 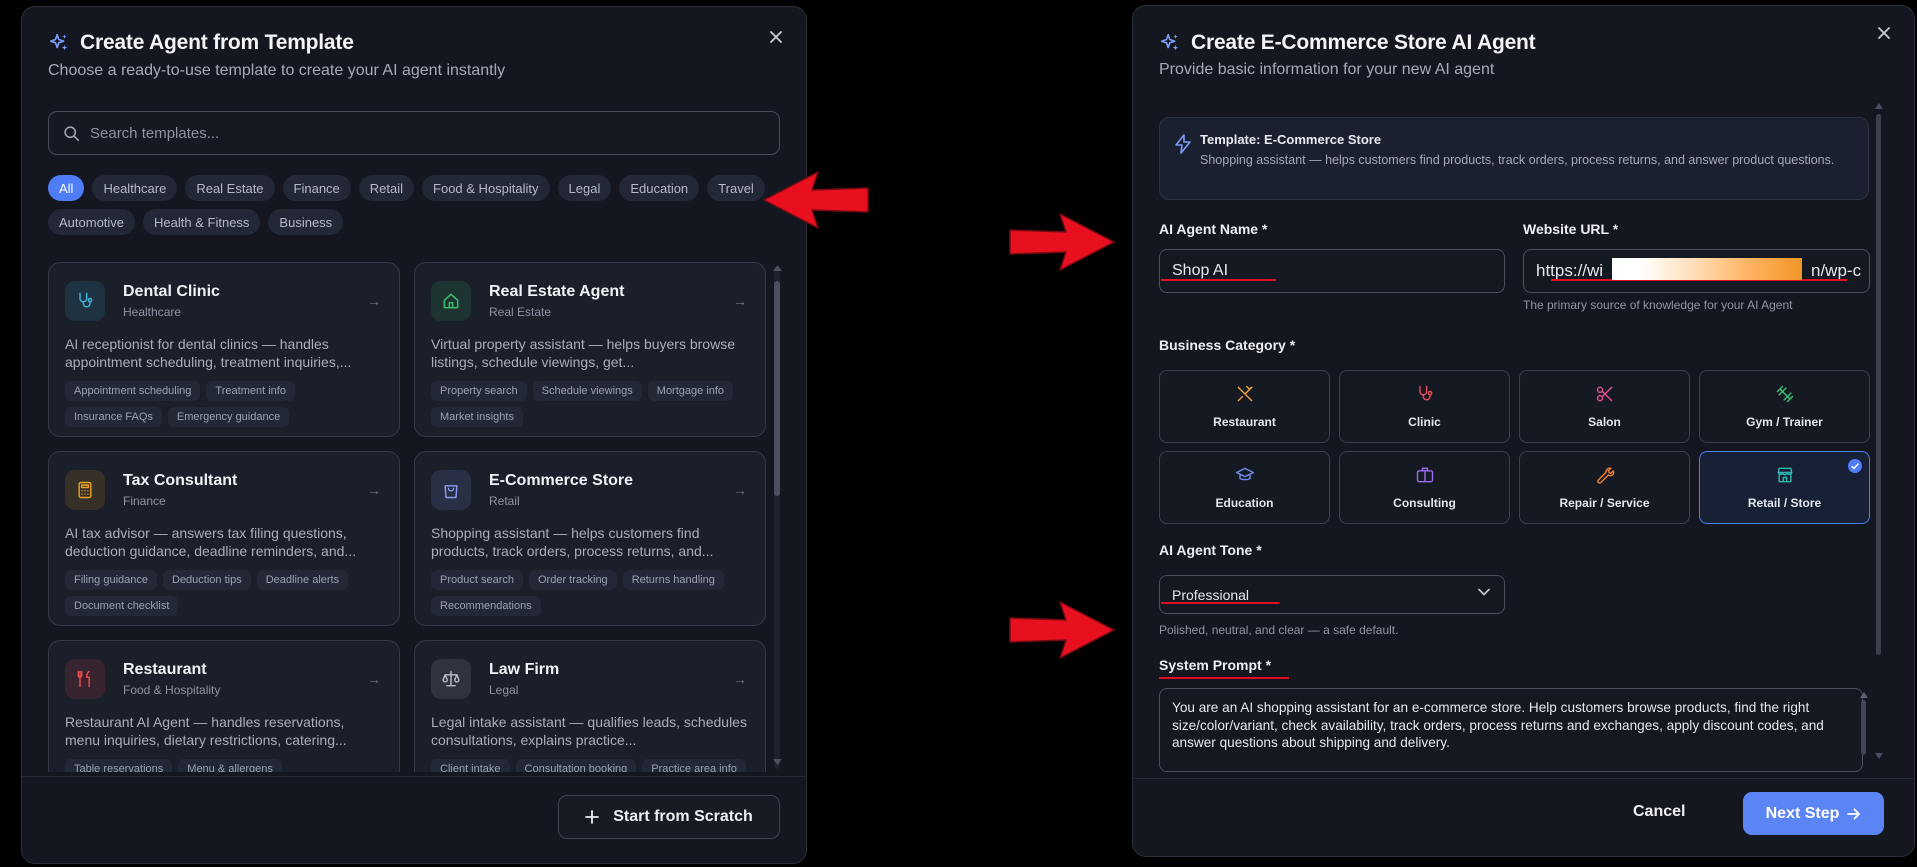 I want to click on category-option: Consulting, so click(x=1424, y=487).